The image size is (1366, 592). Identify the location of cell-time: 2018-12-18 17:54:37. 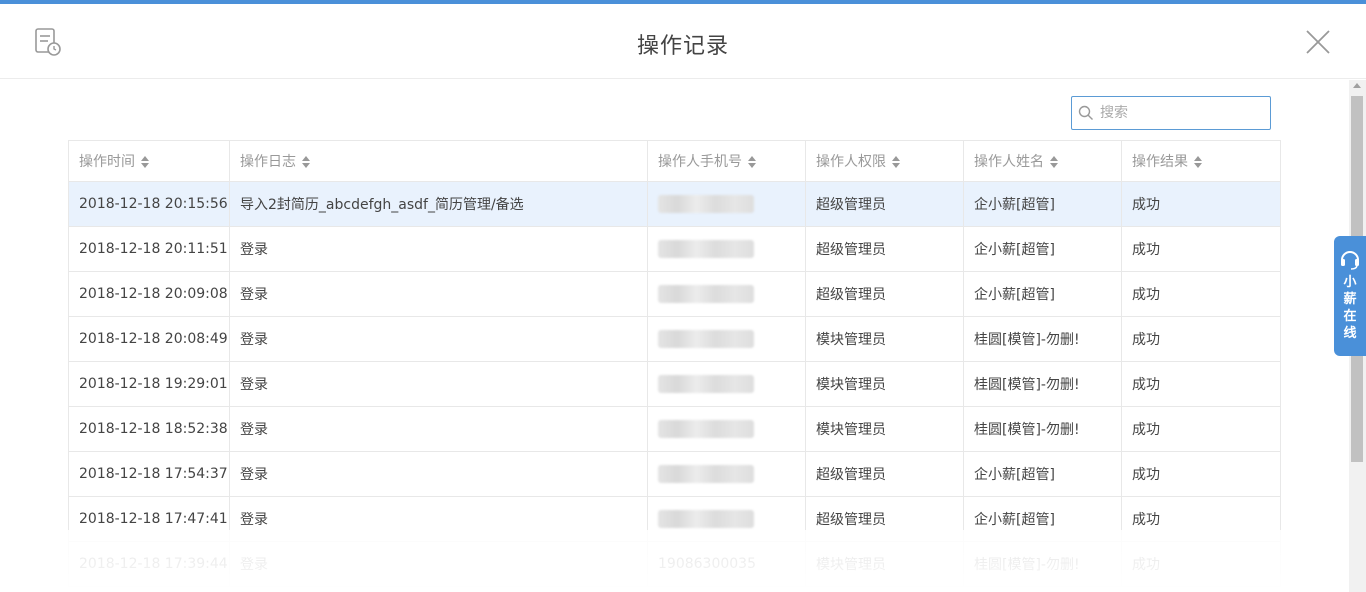
(149, 474).